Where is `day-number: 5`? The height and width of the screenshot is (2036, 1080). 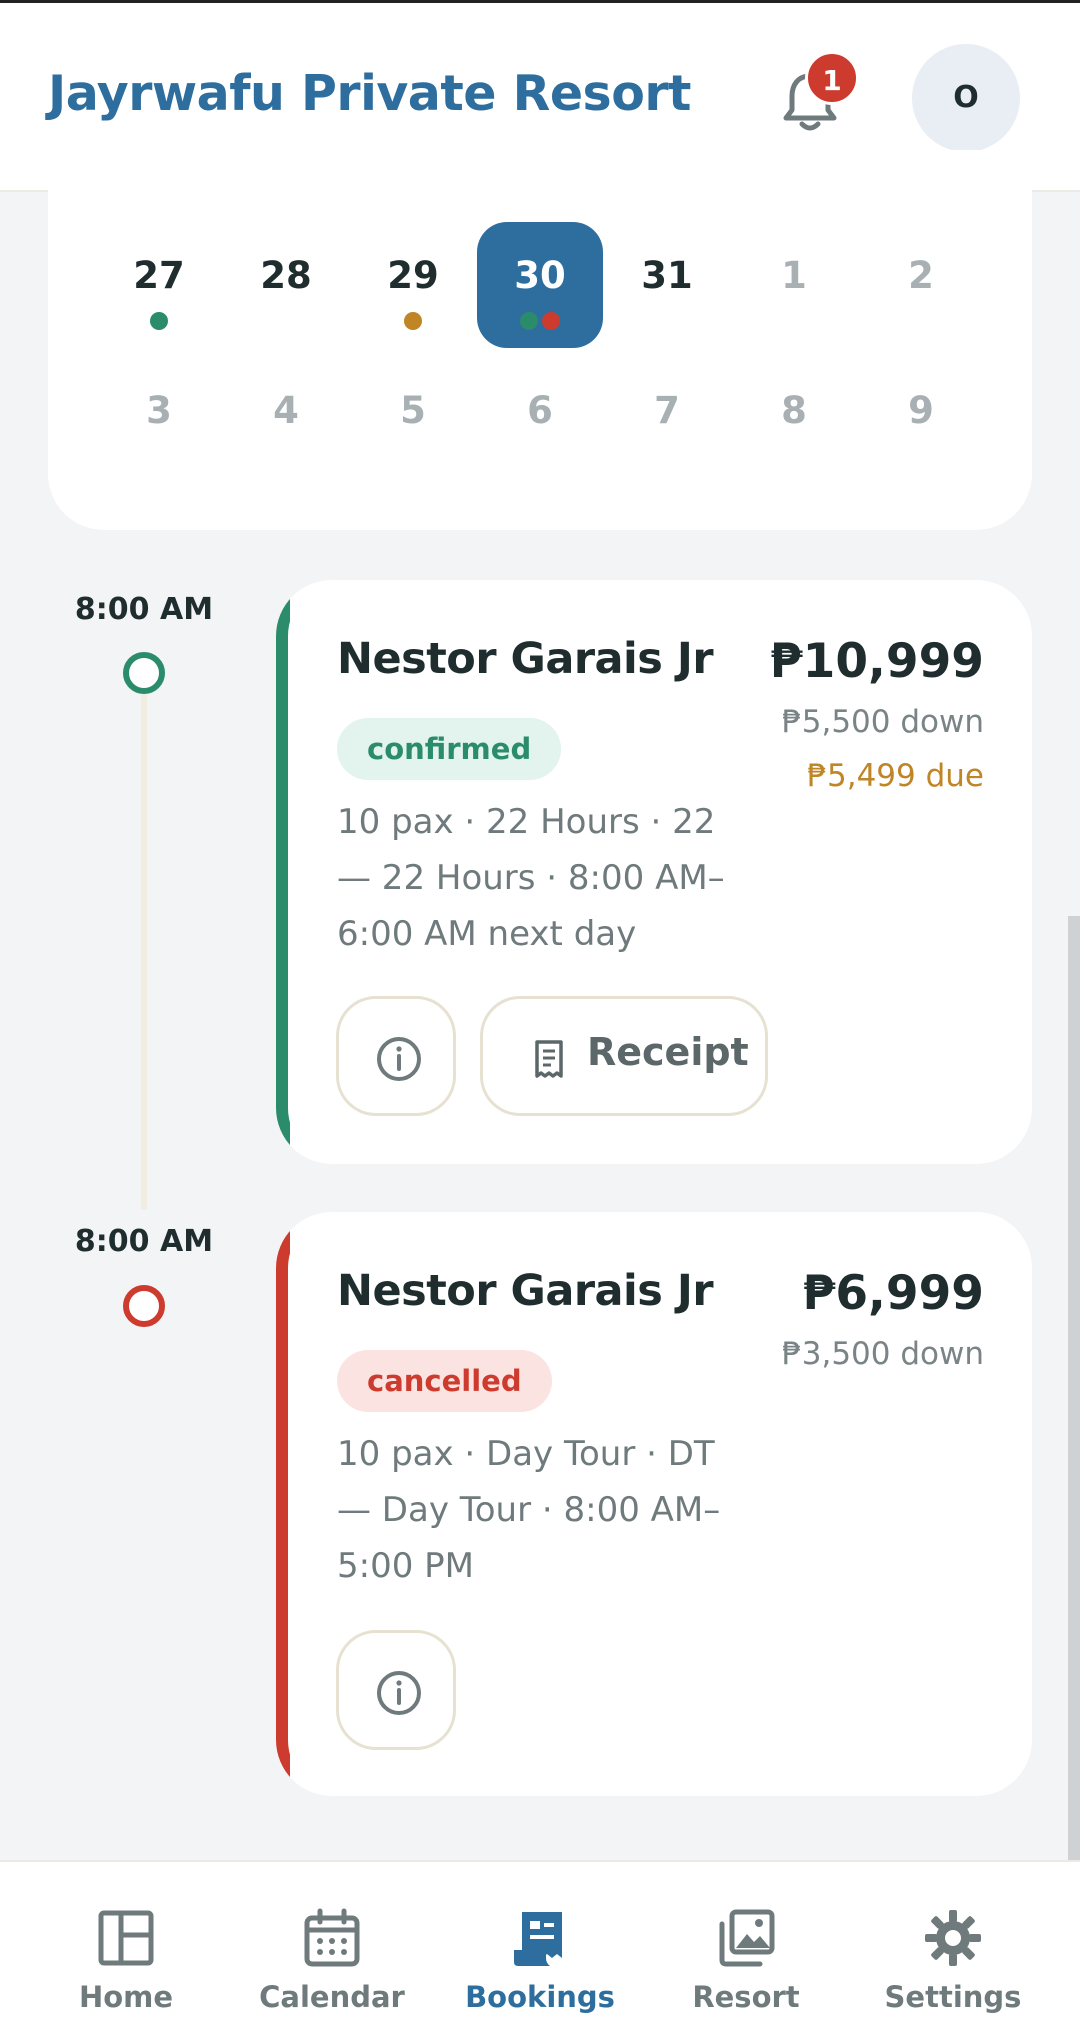 day-number: 5 is located at coordinates (413, 410).